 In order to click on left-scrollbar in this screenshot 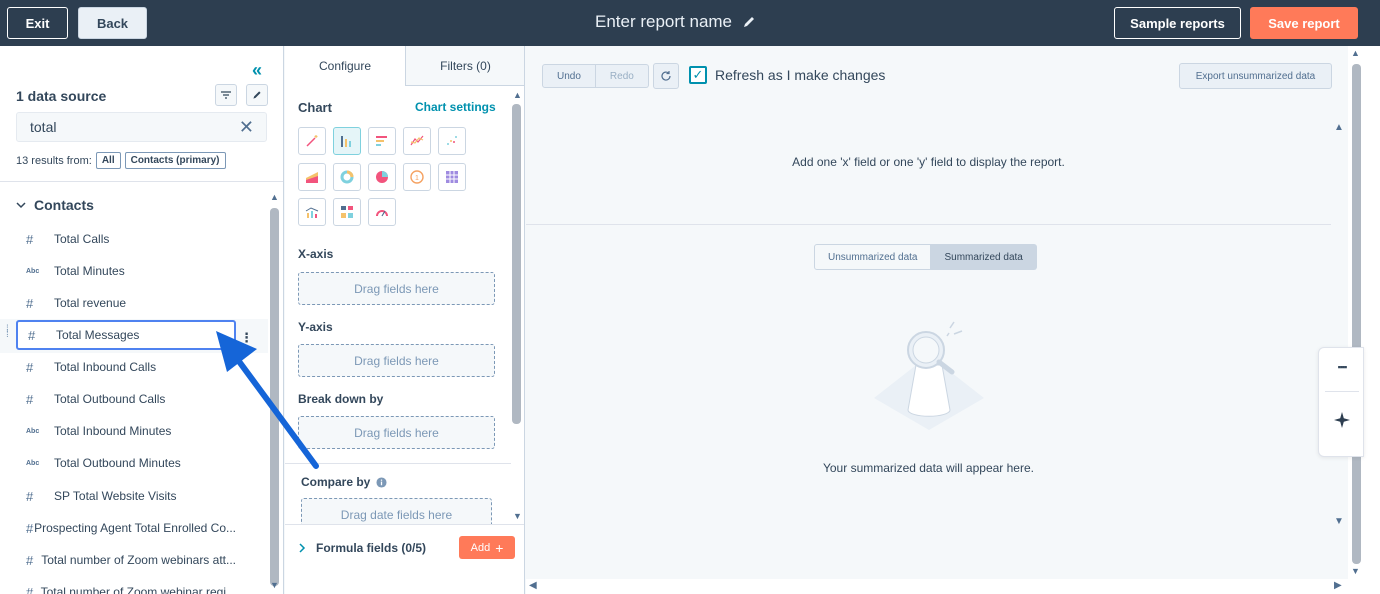, I will do `click(274, 397)`.